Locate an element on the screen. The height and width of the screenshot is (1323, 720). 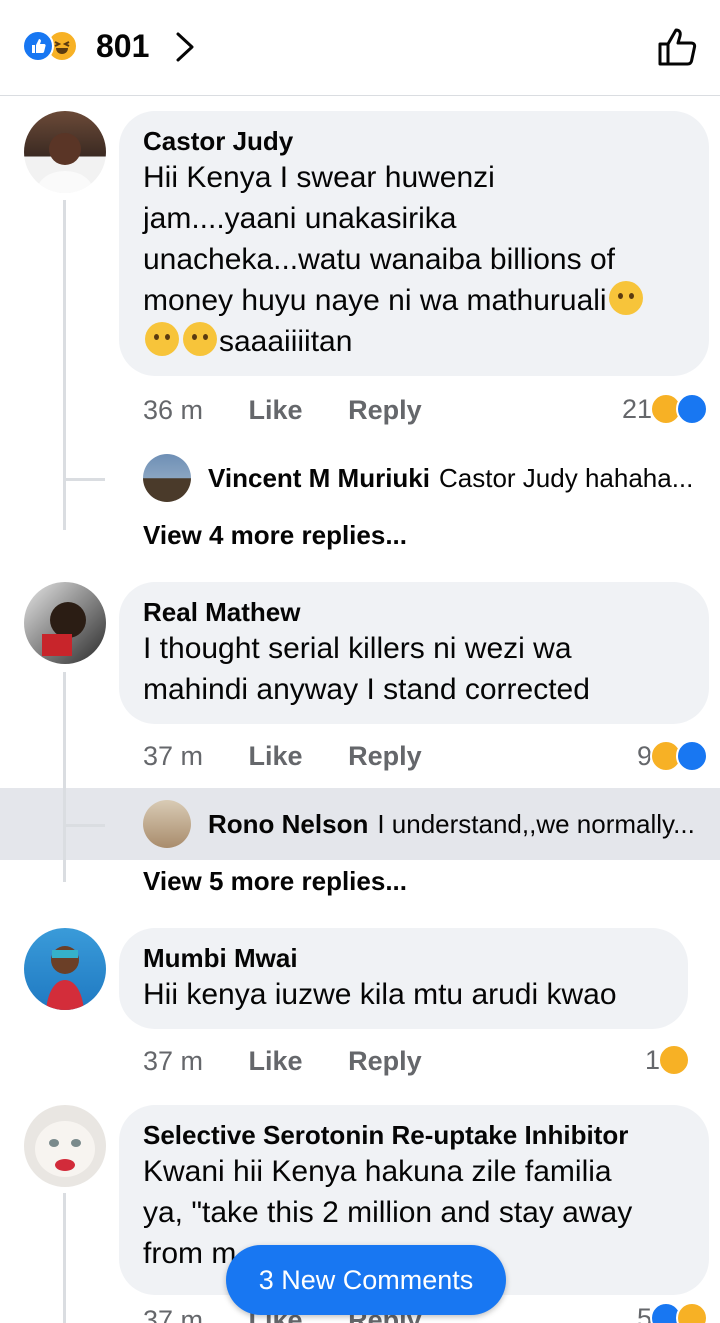
thumbs-up-icon is located at coordinates (678, 47).